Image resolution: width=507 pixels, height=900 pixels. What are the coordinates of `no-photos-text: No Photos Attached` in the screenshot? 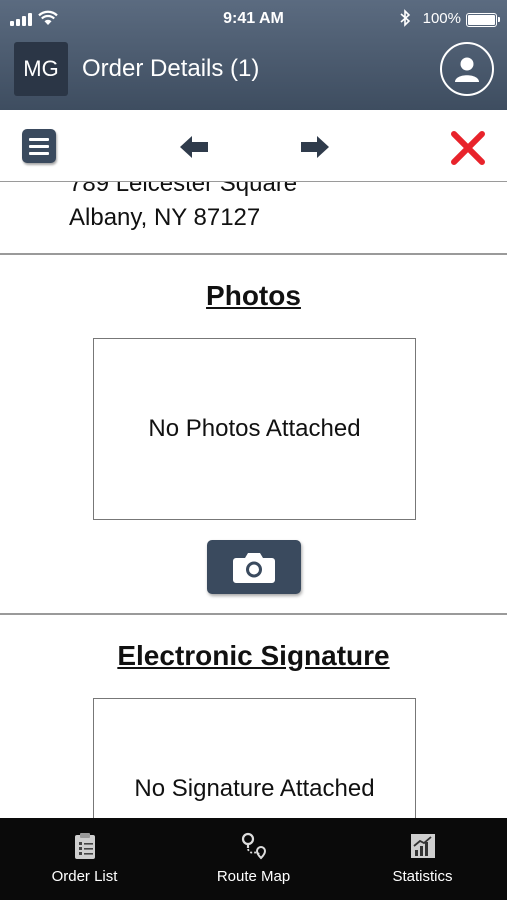 It's located at (254, 428).